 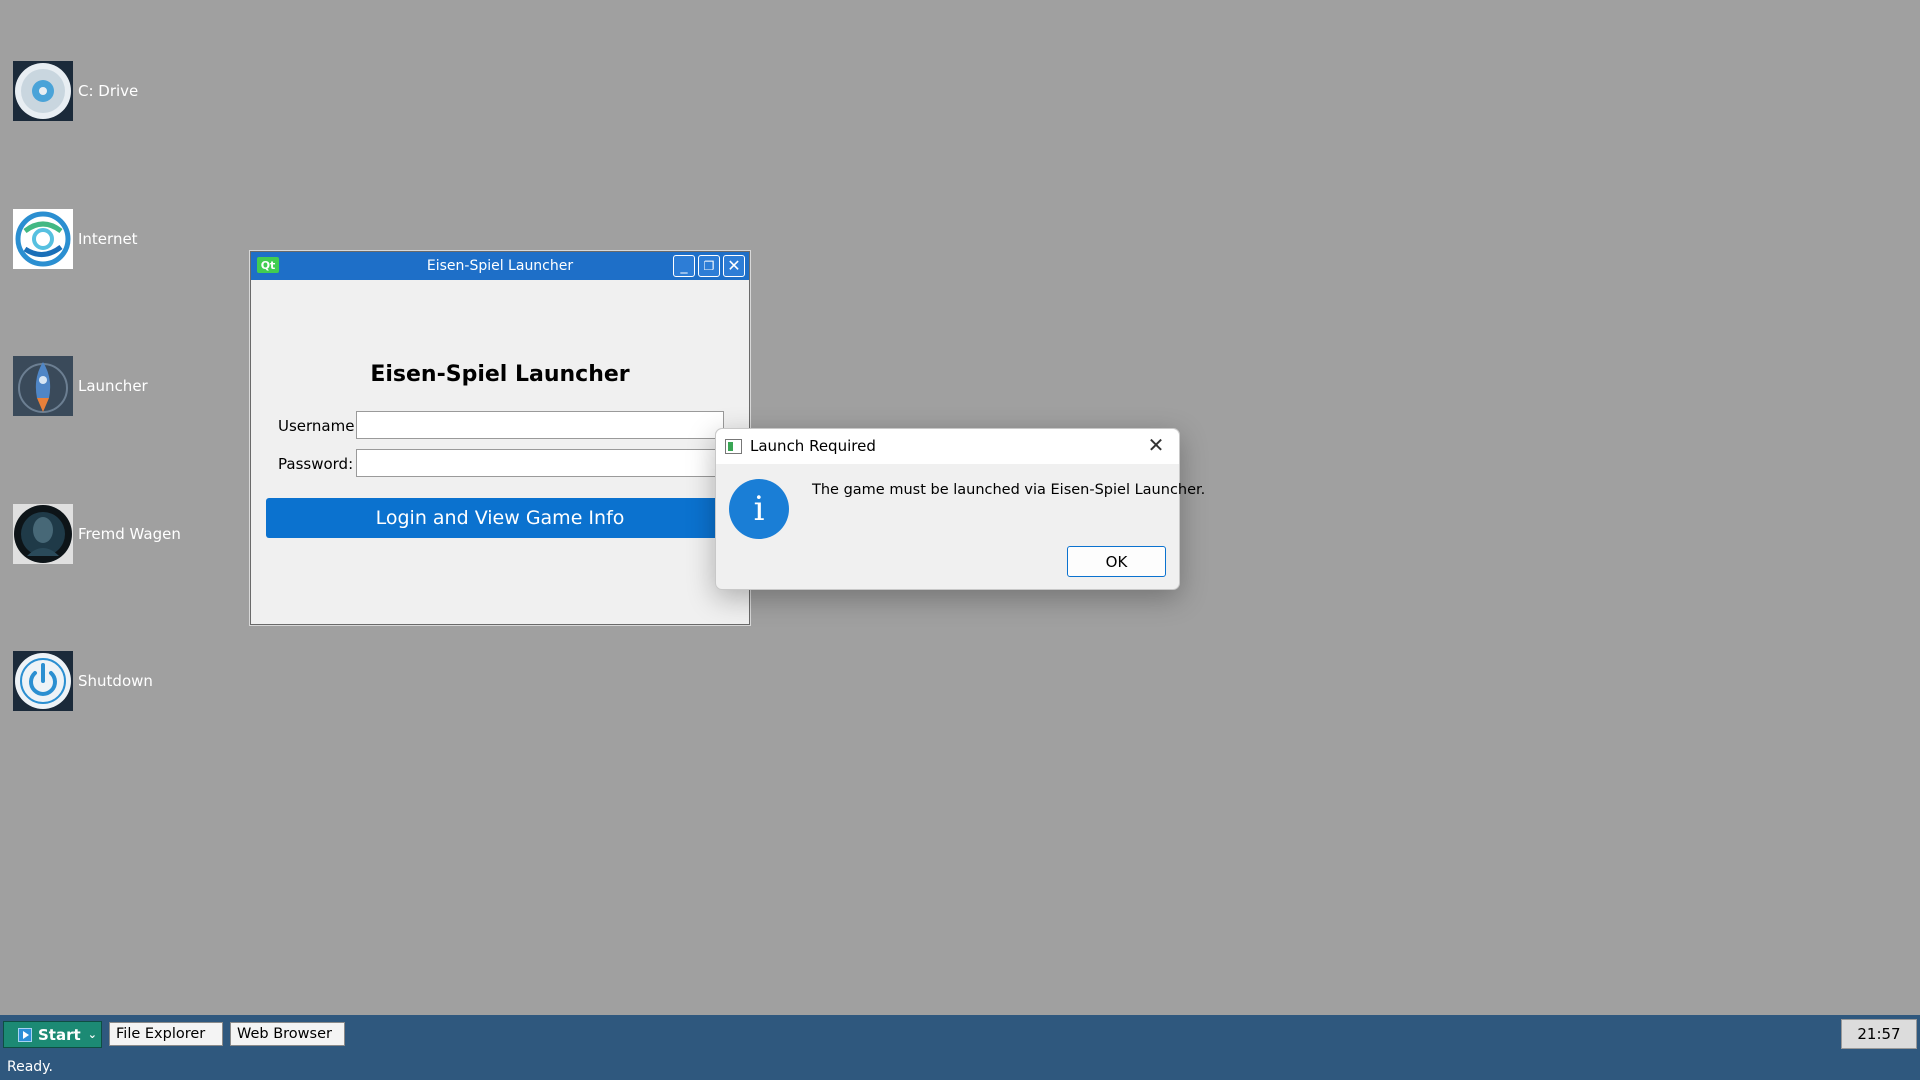 I want to click on dialog-titlebar: Launch Required ✕, so click(x=947, y=446).